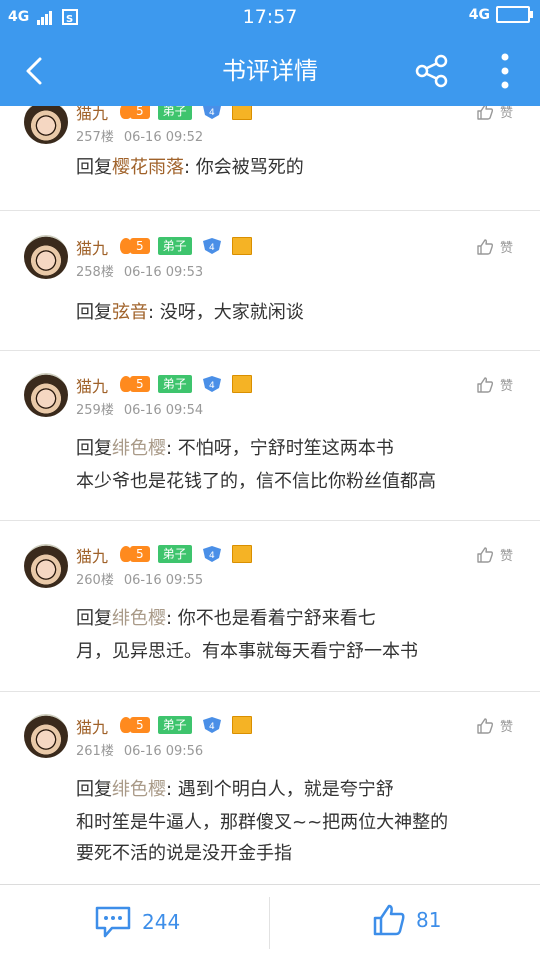 The width and height of the screenshot is (540, 961). What do you see at coordinates (271, 618) in the screenshot?
I see `comment-text: : 你不也是看着宁舒来看七` at bounding box center [271, 618].